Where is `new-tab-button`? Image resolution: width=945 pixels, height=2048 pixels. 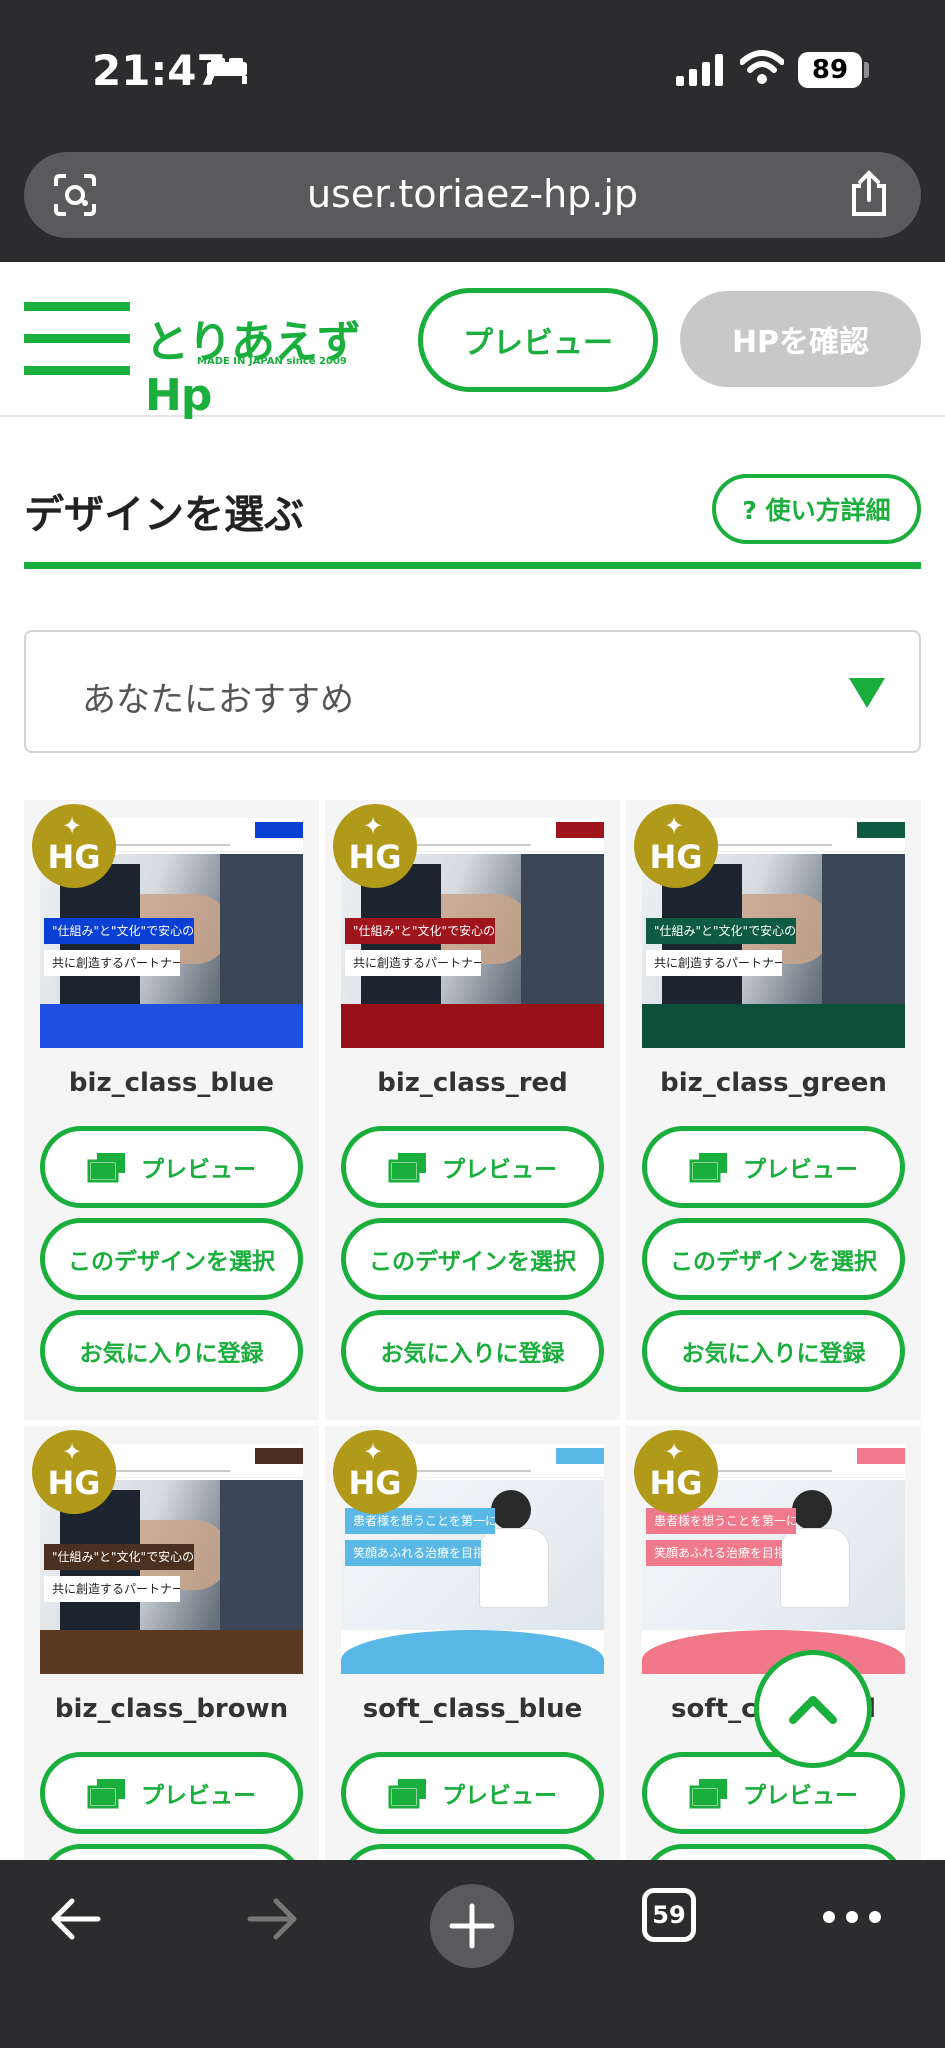 new-tab-button is located at coordinates (472, 1926).